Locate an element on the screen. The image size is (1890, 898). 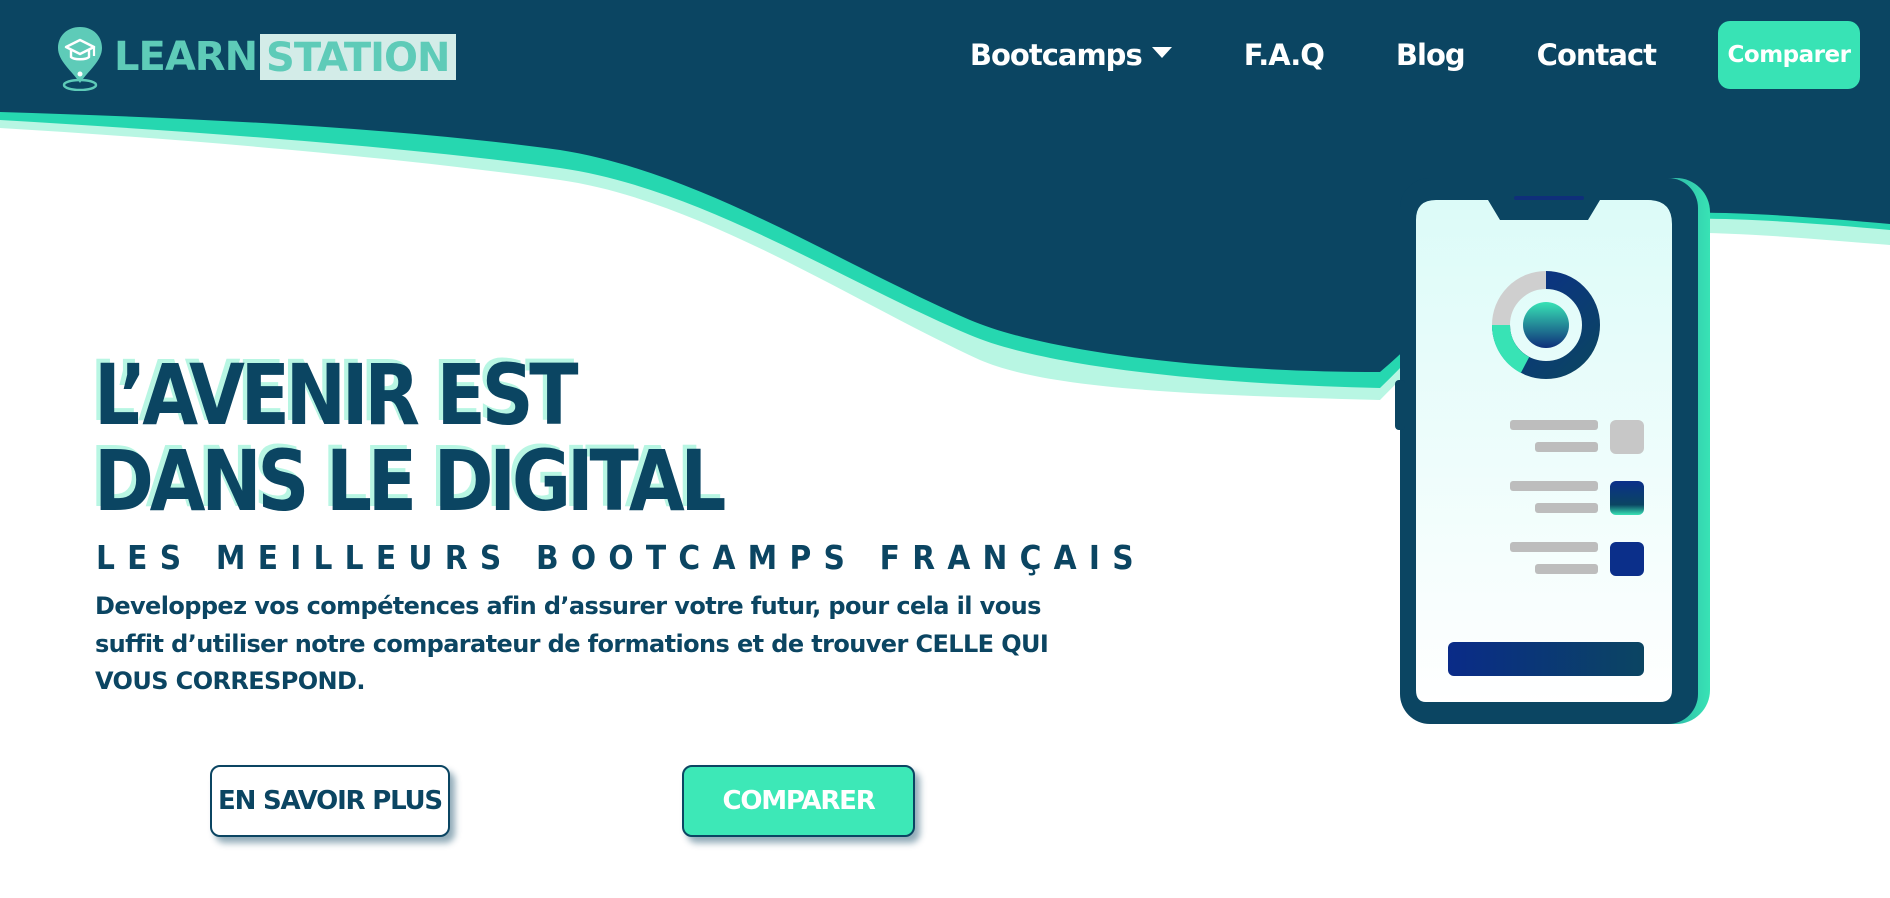
graduation-cap-pin-icon is located at coordinates (80, 59).